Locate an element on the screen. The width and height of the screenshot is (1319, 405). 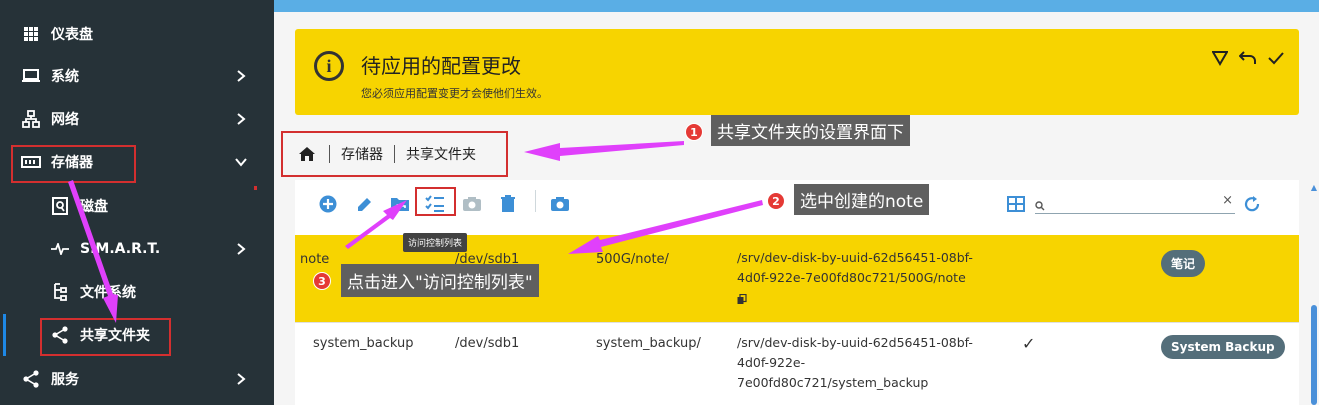
step-number-3: 3 is located at coordinates (322, 281).